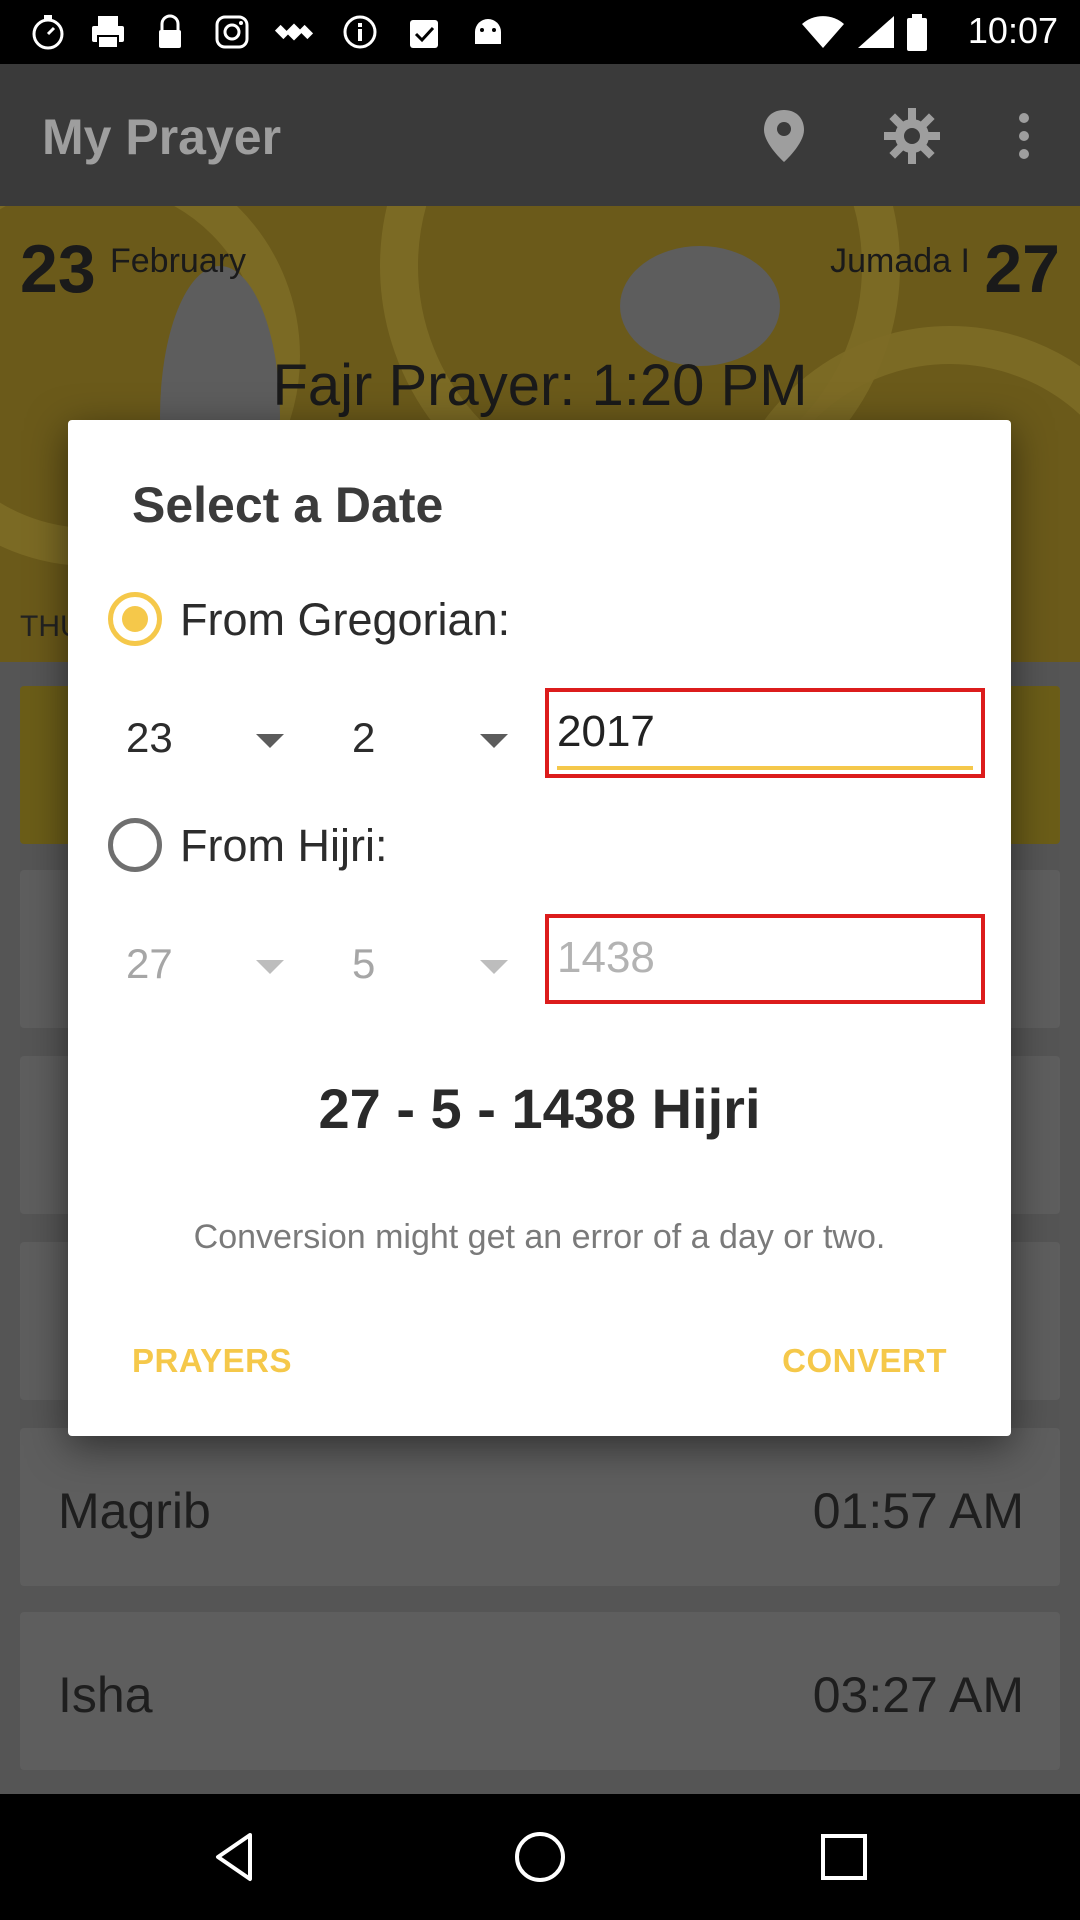  I want to click on settings-icon, so click(912, 136).